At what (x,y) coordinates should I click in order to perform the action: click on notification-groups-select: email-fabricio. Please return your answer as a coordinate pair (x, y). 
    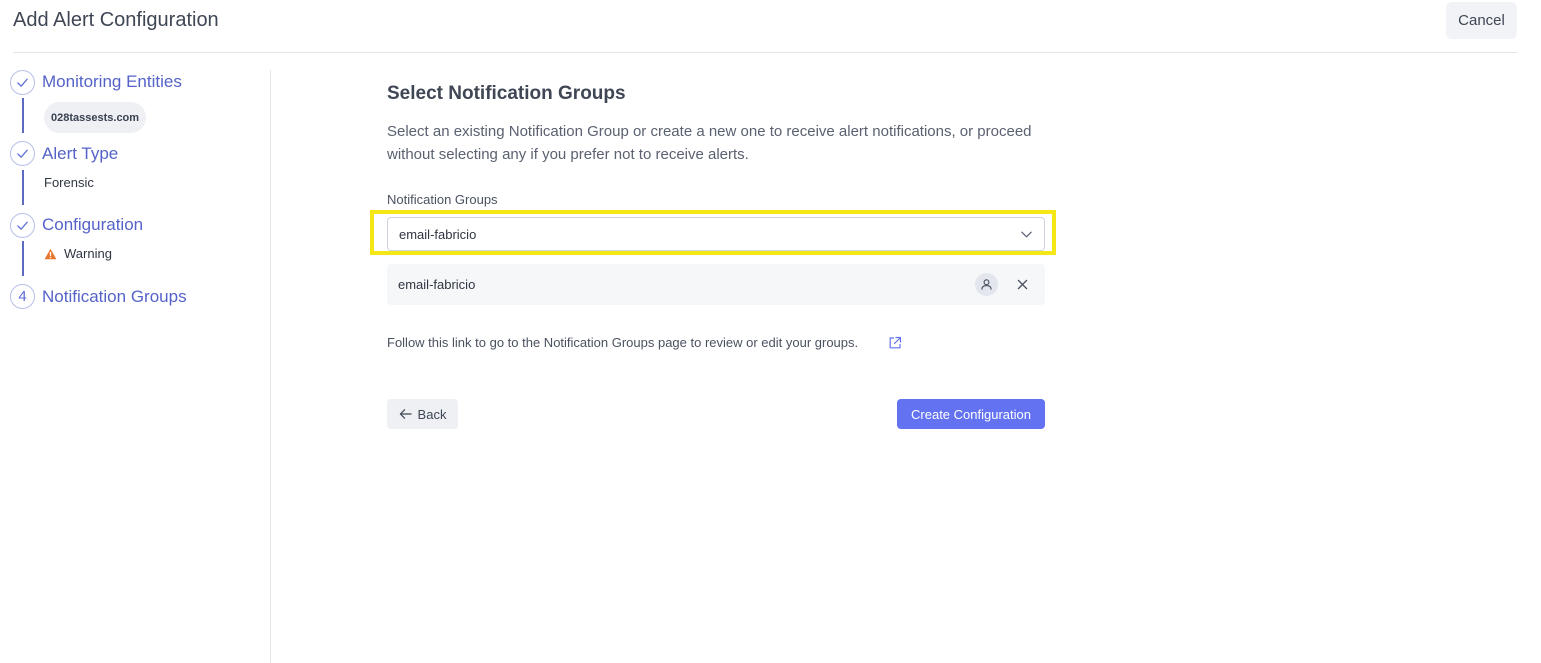
    Looking at the image, I should click on (716, 234).